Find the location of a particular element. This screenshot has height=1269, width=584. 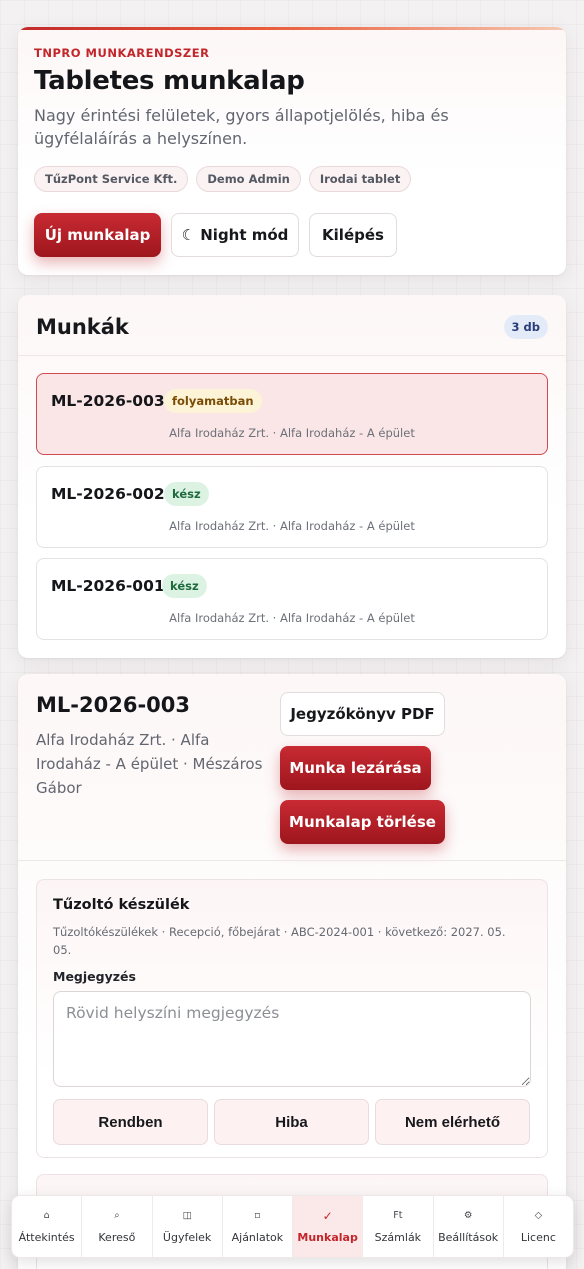

quote-icon: ▫ is located at coordinates (257, 1215).